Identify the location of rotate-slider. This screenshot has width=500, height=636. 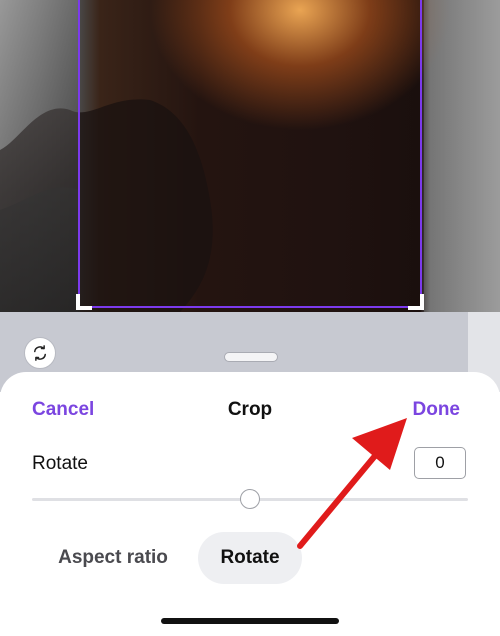
(250, 500).